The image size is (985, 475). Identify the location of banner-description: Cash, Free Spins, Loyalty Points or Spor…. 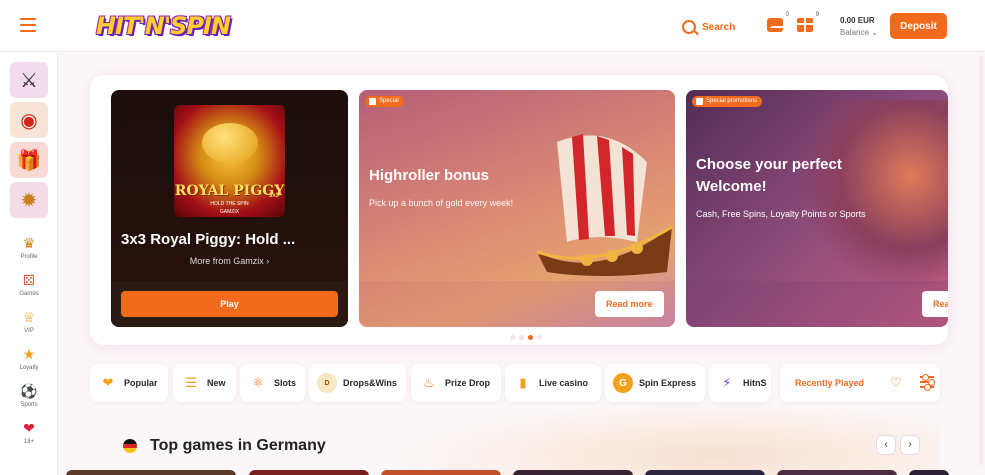
(781, 214).